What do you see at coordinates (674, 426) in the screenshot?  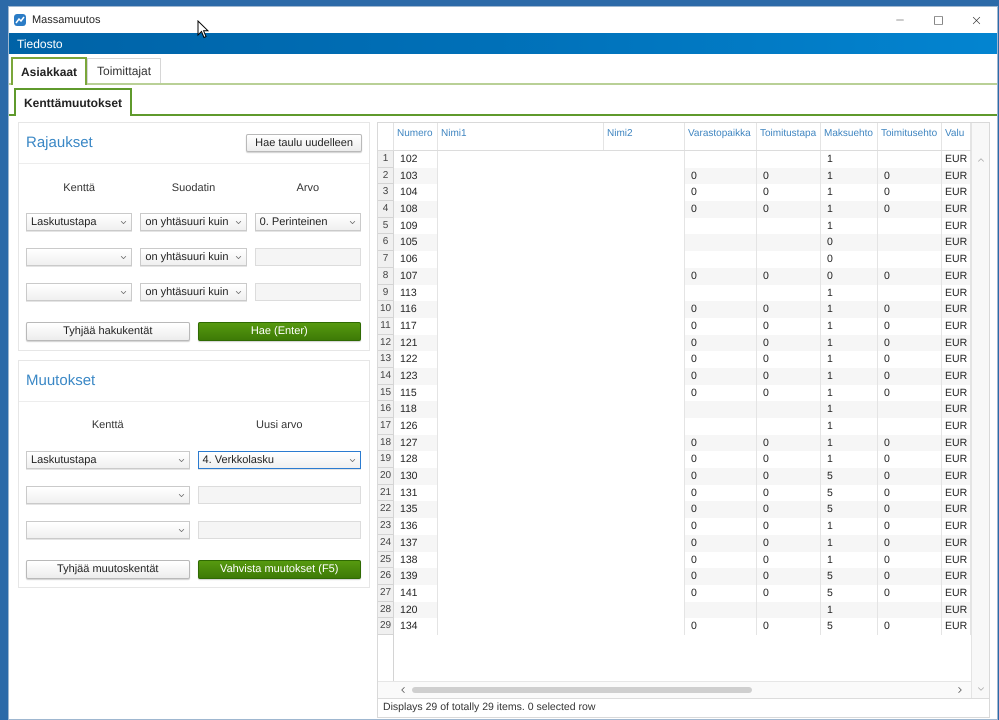 I see `table-row: 17 126 1 EUR` at bounding box center [674, 426].